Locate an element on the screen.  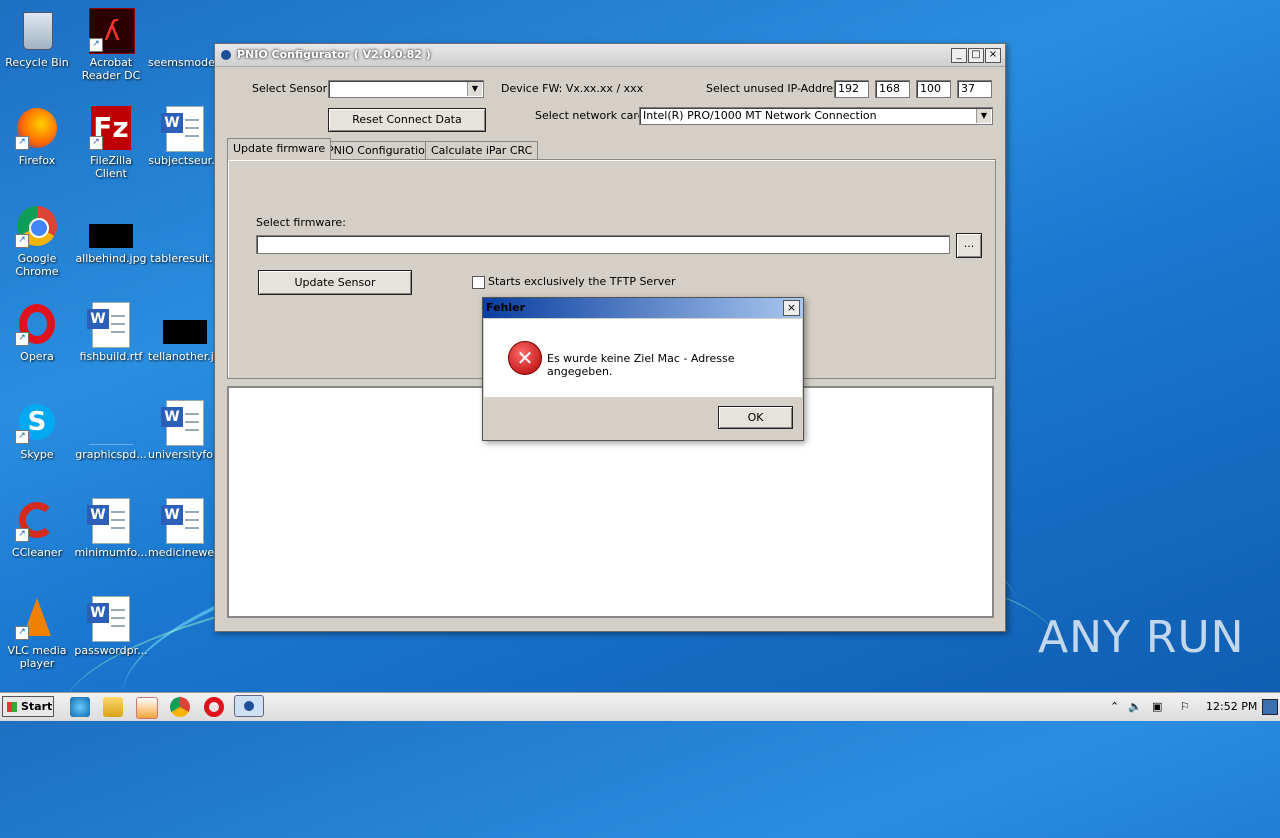
desktop-icon-acrobat: ʎ ↗ Acrobat Reader DC is located at coordinates (111, 45).